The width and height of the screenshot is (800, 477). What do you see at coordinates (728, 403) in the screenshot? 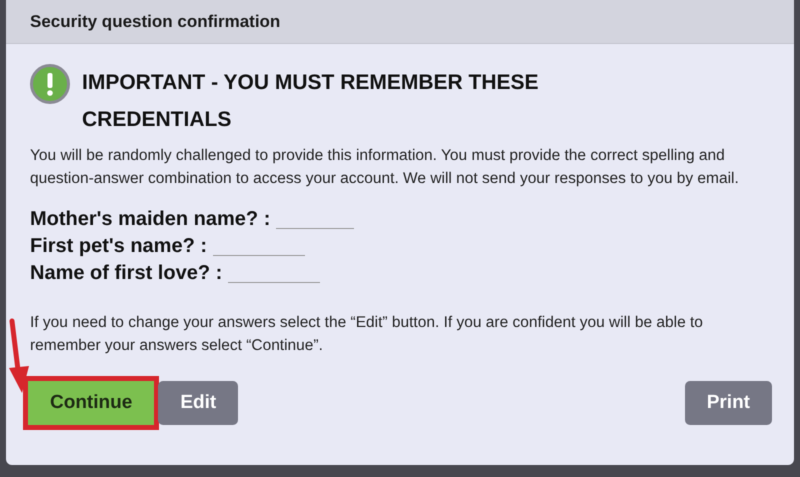
I see `print-button: Print` at bounding box center [728, 403].